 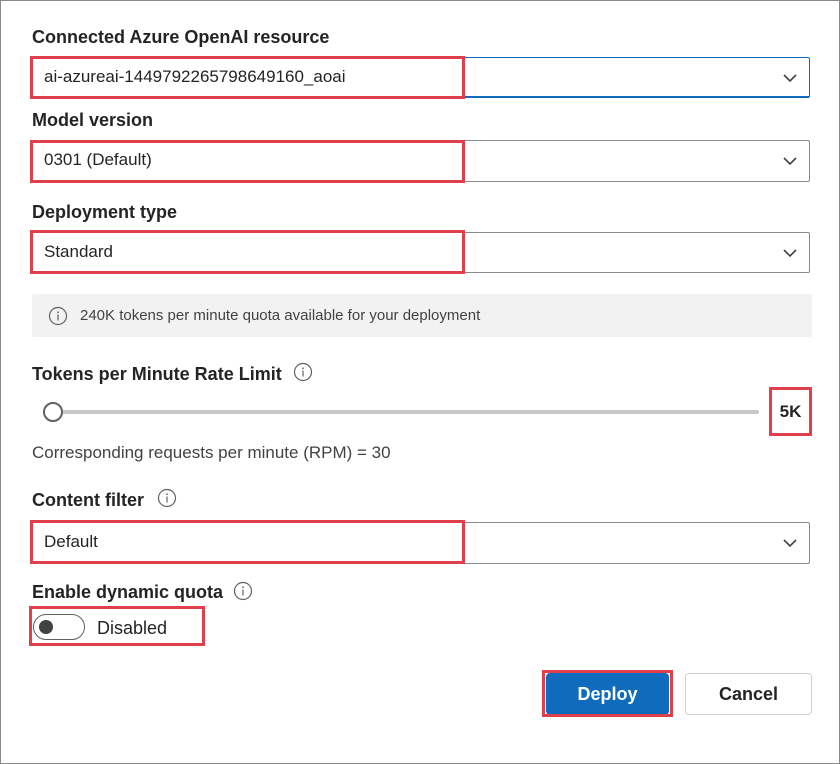 I want to click on rate-limit-value: 5K, so click(x=790, y=411).